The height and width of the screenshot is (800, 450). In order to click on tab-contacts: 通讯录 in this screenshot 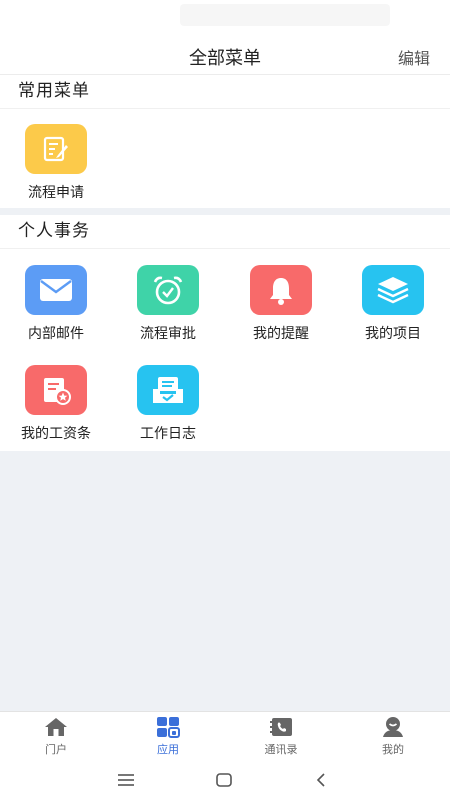, I will do `click(281, 737)`.